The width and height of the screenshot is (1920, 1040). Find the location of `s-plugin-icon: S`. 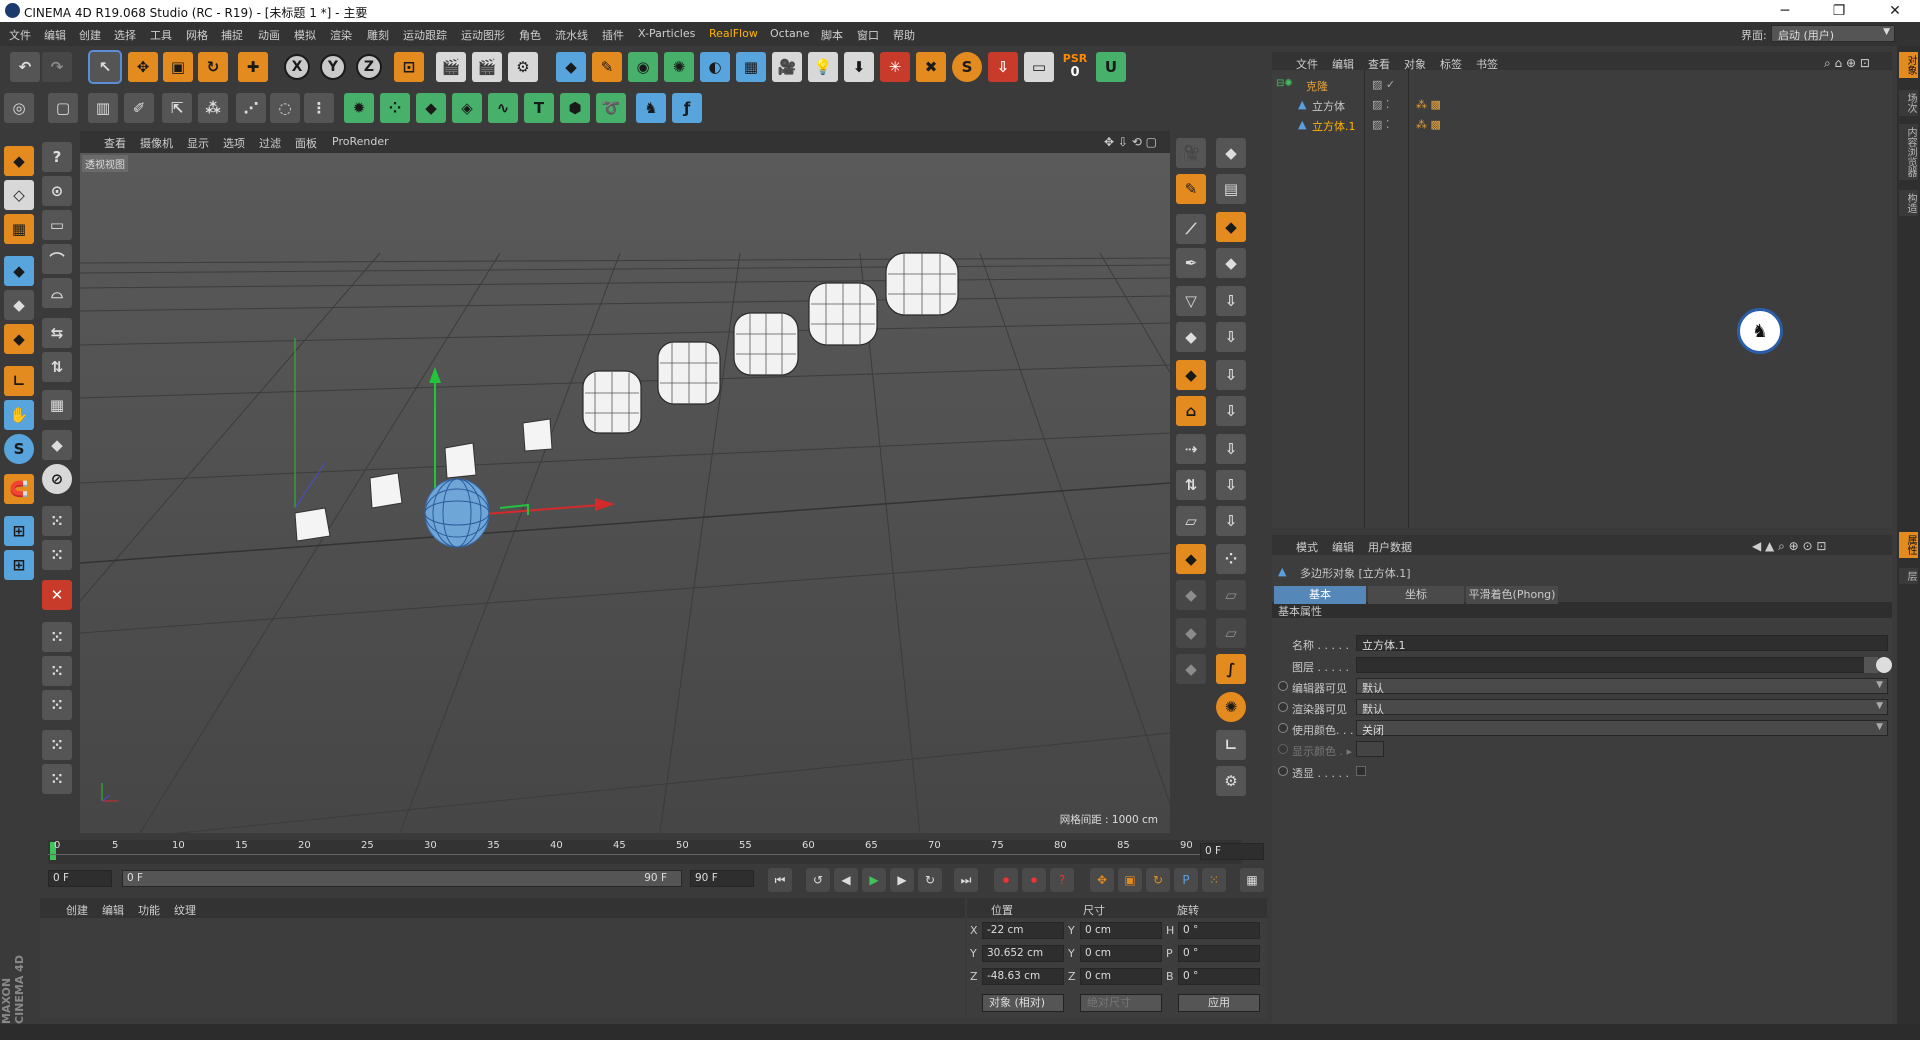

s-plugin-icon: S is located at coordinates (967, 67).